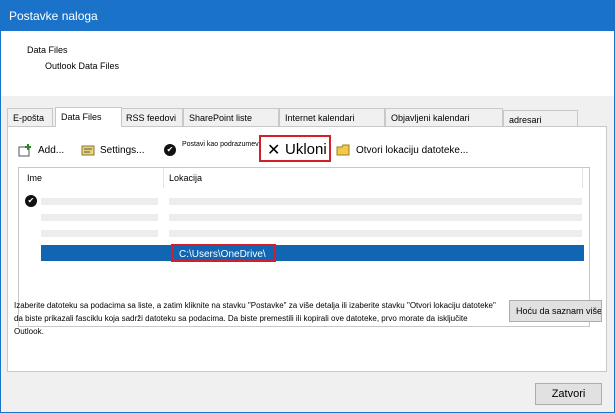 The height and width of the screenshot is (413, 615). What do you see at coordinates (344, 150) in the screenshot?
I see `folder-icon` at bounding box center [344, 150].